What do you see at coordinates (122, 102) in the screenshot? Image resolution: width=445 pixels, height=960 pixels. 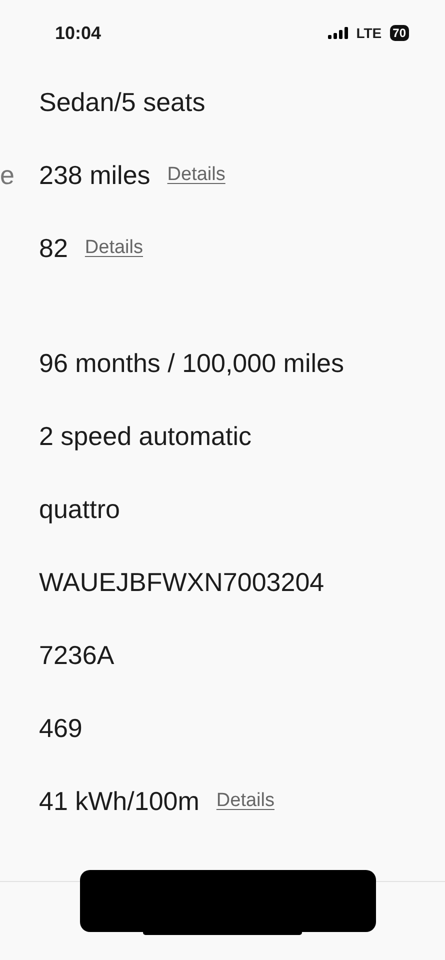 I see `field-value: Sedan/5 seats` at bounding box center [122, 102].